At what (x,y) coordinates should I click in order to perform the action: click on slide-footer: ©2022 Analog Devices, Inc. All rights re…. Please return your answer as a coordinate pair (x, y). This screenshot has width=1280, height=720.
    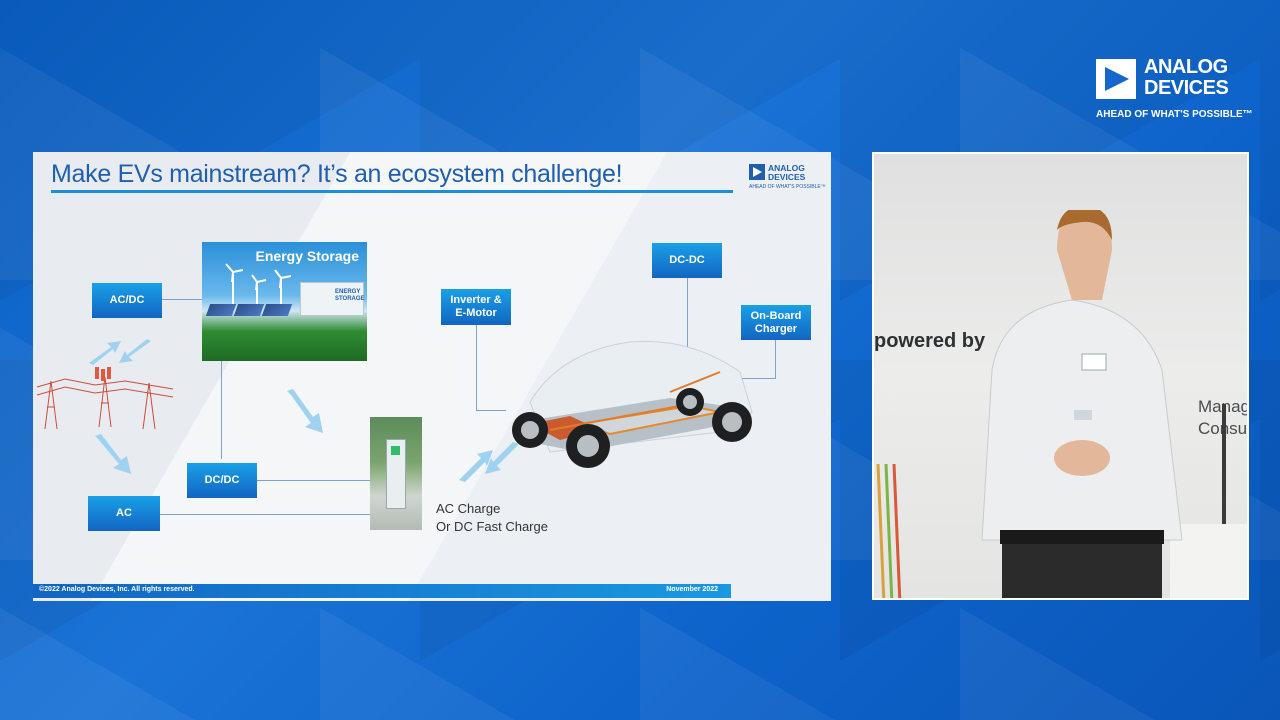
    Looking at the image, I should click on (382, 591).